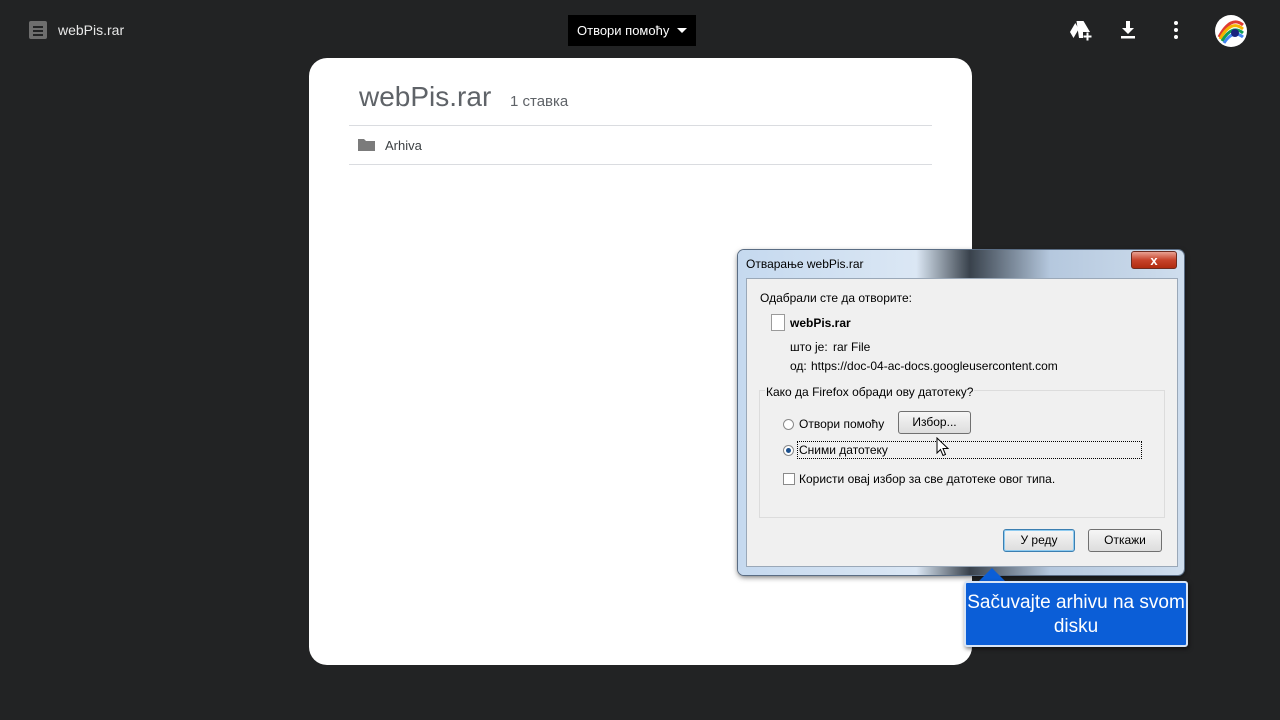  I want to click on folder-icon, so click(366, 145).